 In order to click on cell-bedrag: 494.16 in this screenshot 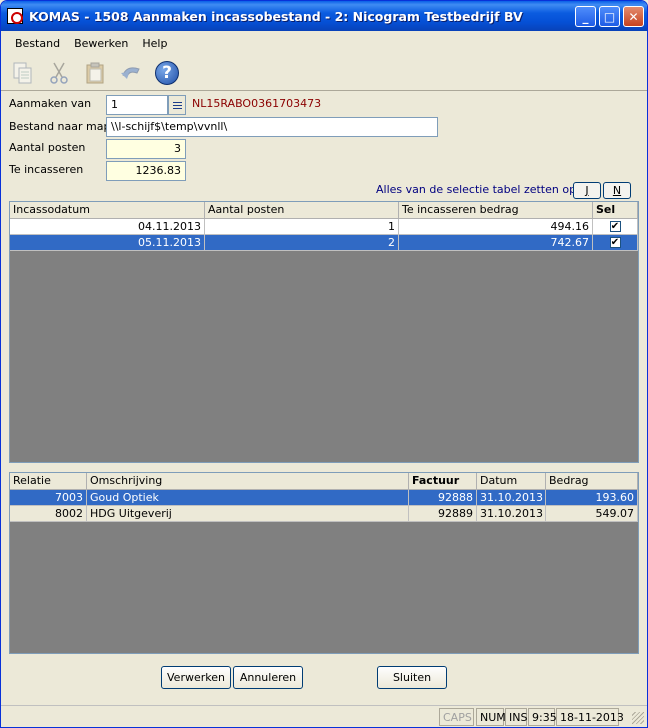, I will do `click(496, 227)`.